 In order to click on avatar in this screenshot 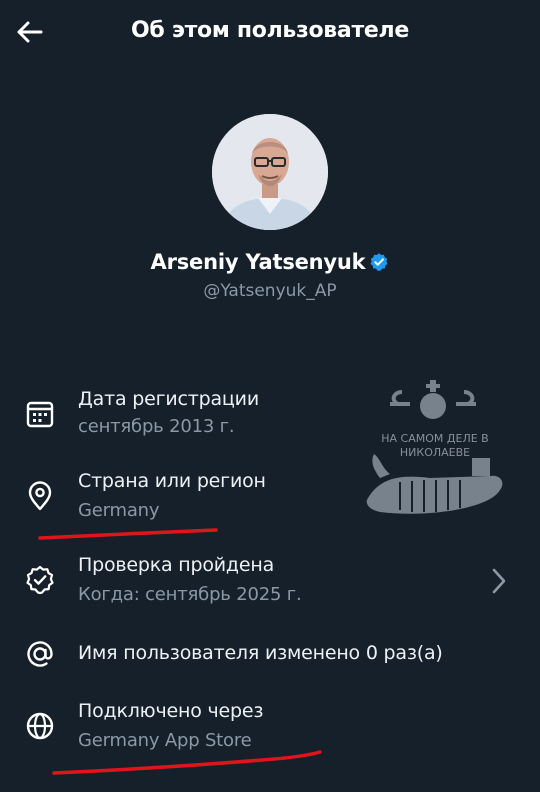, I will do `click(270, 172)`.